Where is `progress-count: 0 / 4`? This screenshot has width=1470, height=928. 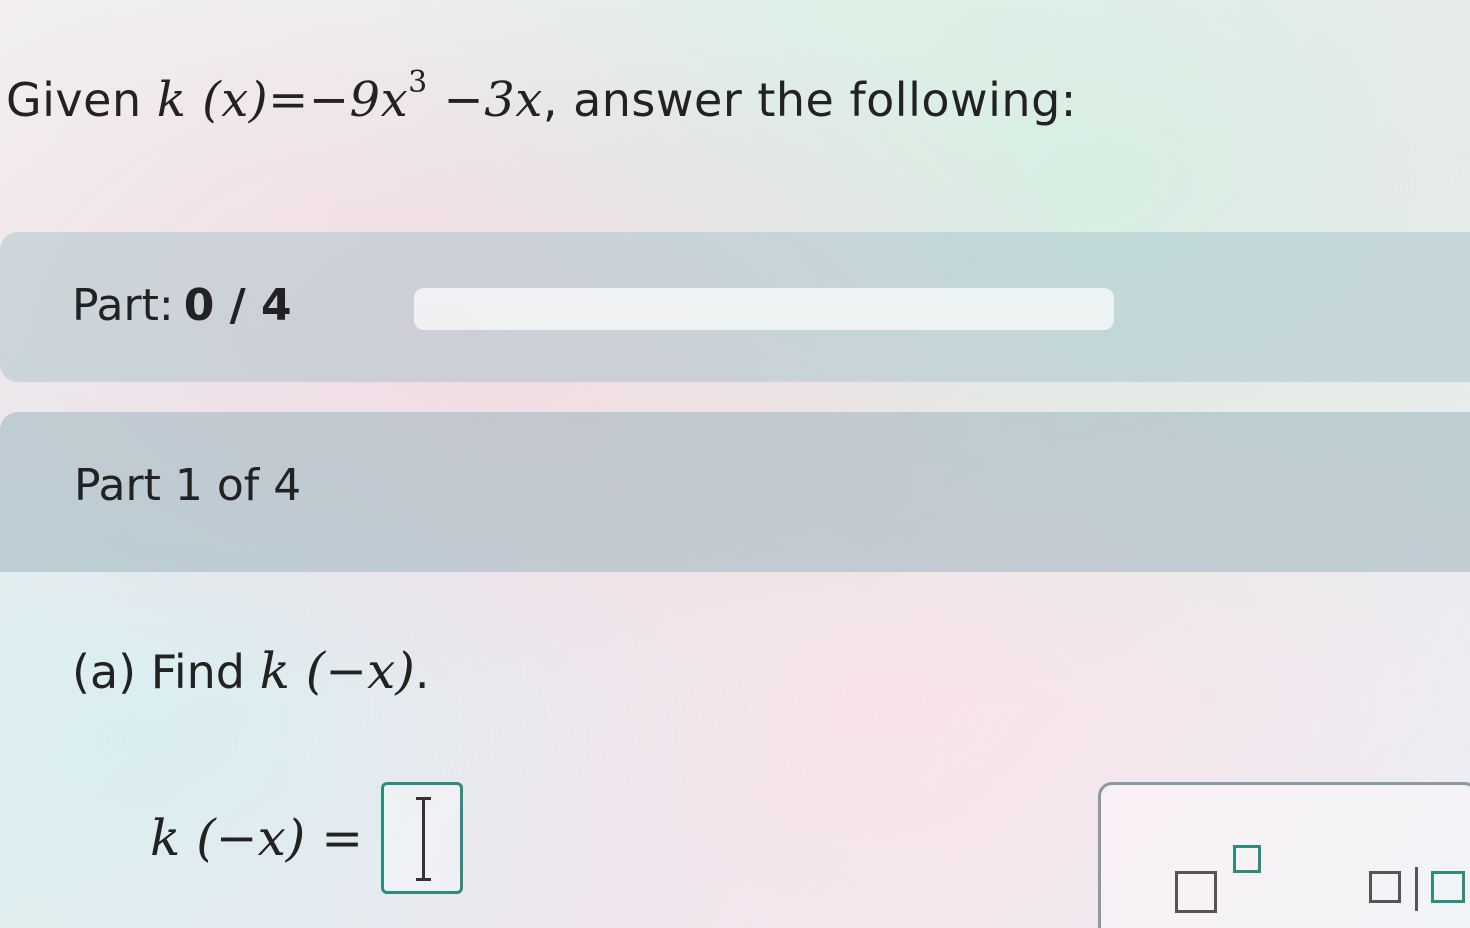
progress-count: 0 / 4 is located at coordinates (237, 305).